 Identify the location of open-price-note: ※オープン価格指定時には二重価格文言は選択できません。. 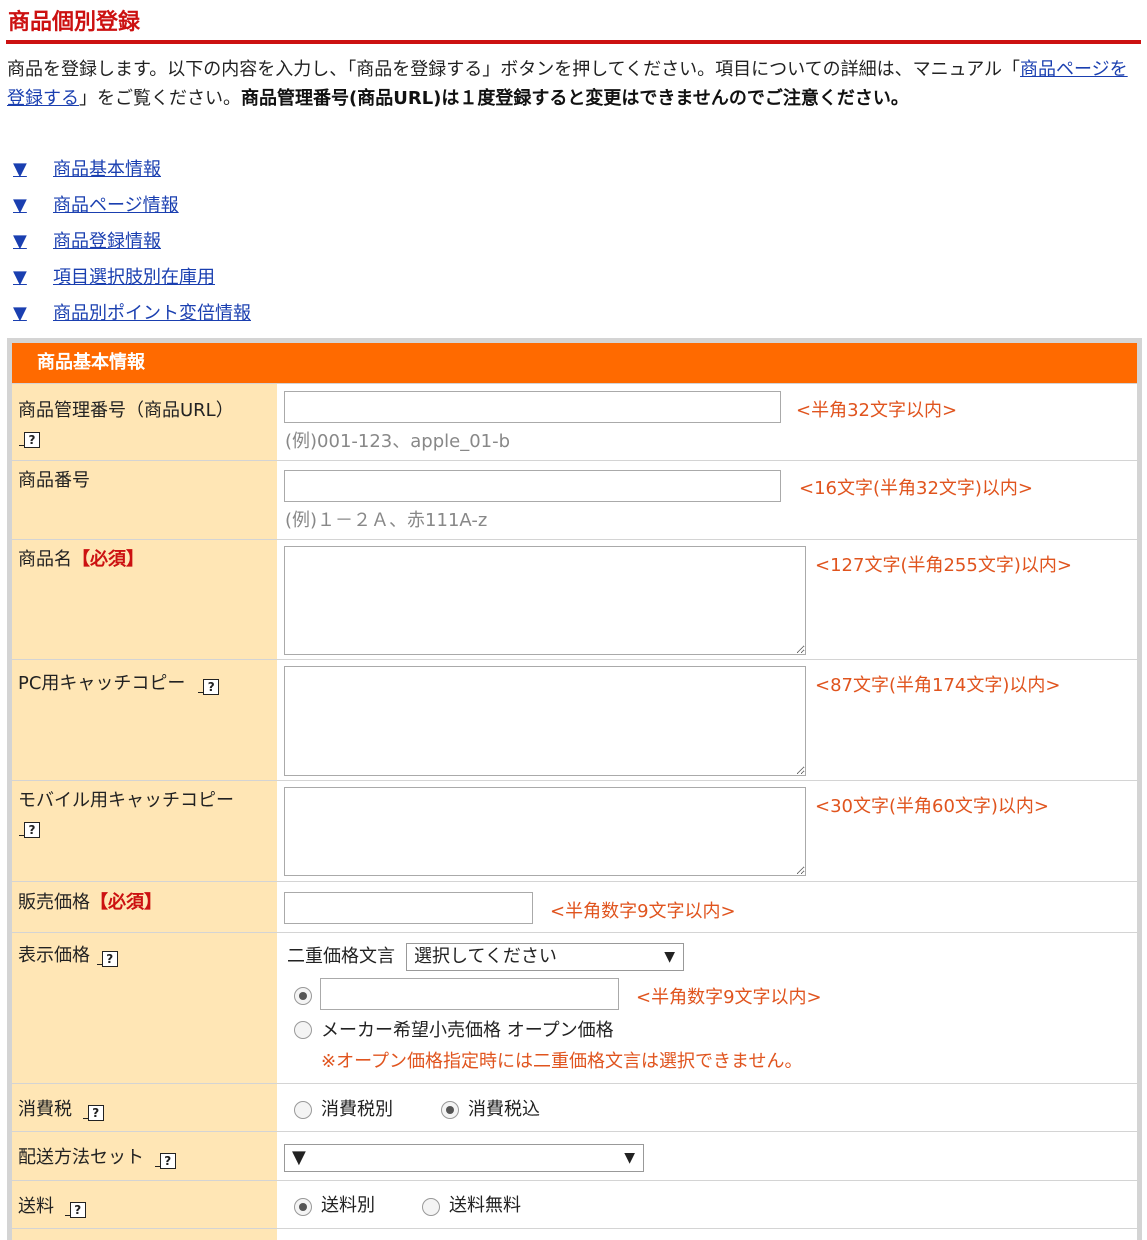
(562, 1061).